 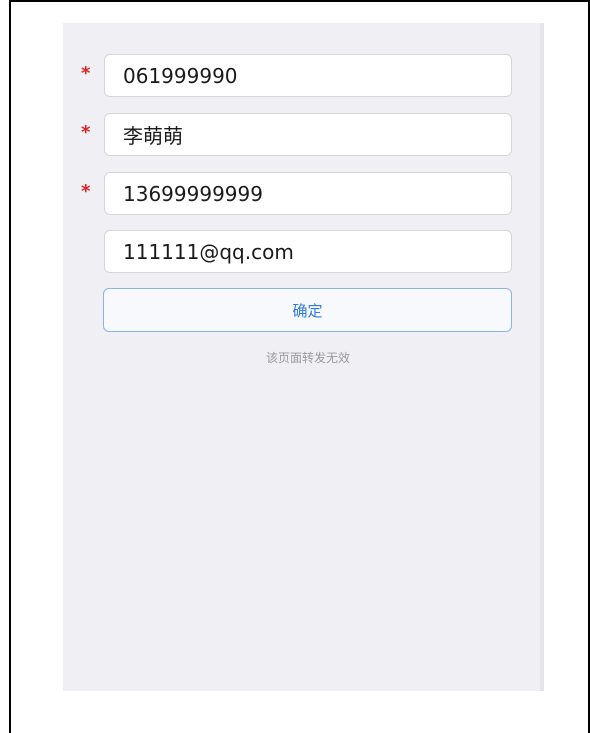 What do you see at coordinates (307, 310) in the screenshot?
I see `confirm-button: 确定` at bounding box center [307, 310].